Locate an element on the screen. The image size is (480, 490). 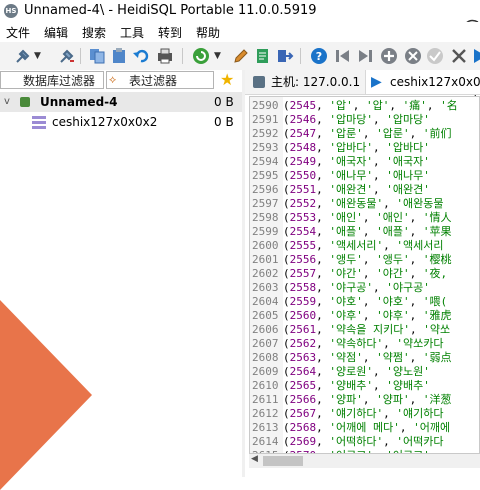
connect-plug-icon is located at coordinates (23, 56).